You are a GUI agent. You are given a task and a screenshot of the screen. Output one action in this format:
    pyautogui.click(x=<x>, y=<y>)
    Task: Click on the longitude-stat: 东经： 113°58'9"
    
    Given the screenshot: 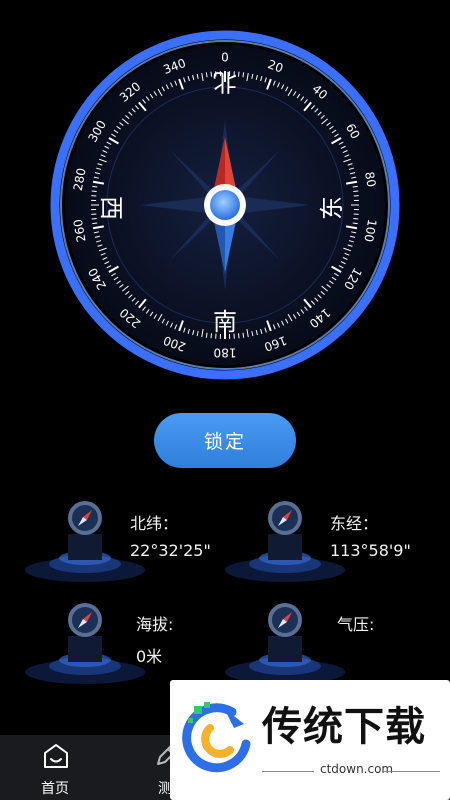 What is the action you would take?
    pyautogui.click(x=327, y=538)
    